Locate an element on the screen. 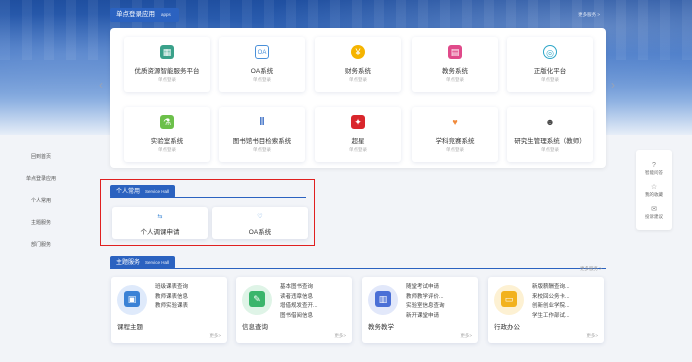  hall-card-course-adjust: ⇆ 个人调课申请 is located at coordinates (160, 223).